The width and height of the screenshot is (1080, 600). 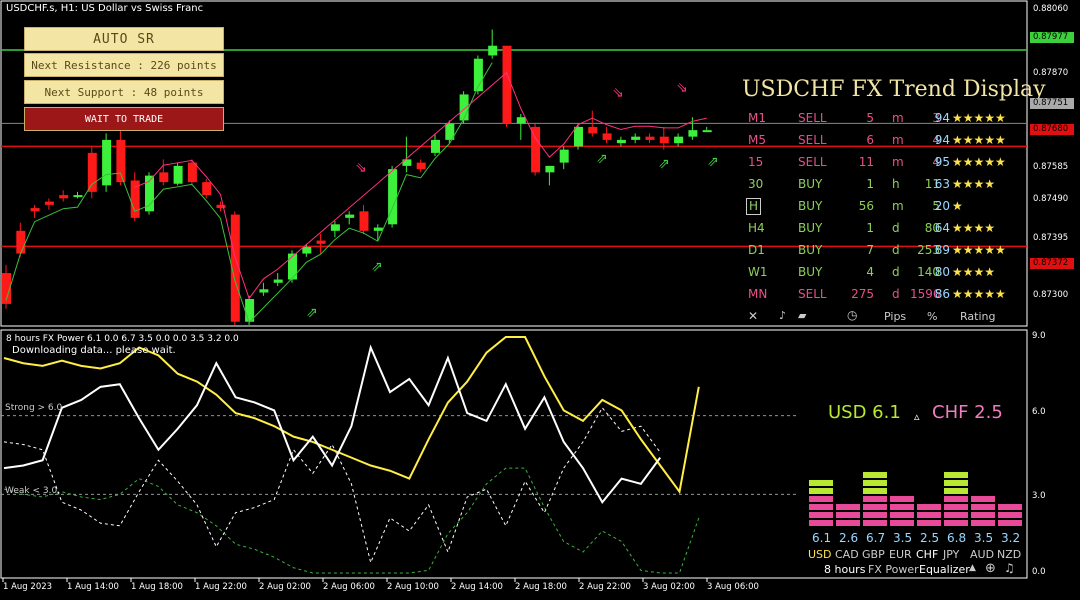 I want to click on clock-icon: ◷, so click(x=852, y=315).